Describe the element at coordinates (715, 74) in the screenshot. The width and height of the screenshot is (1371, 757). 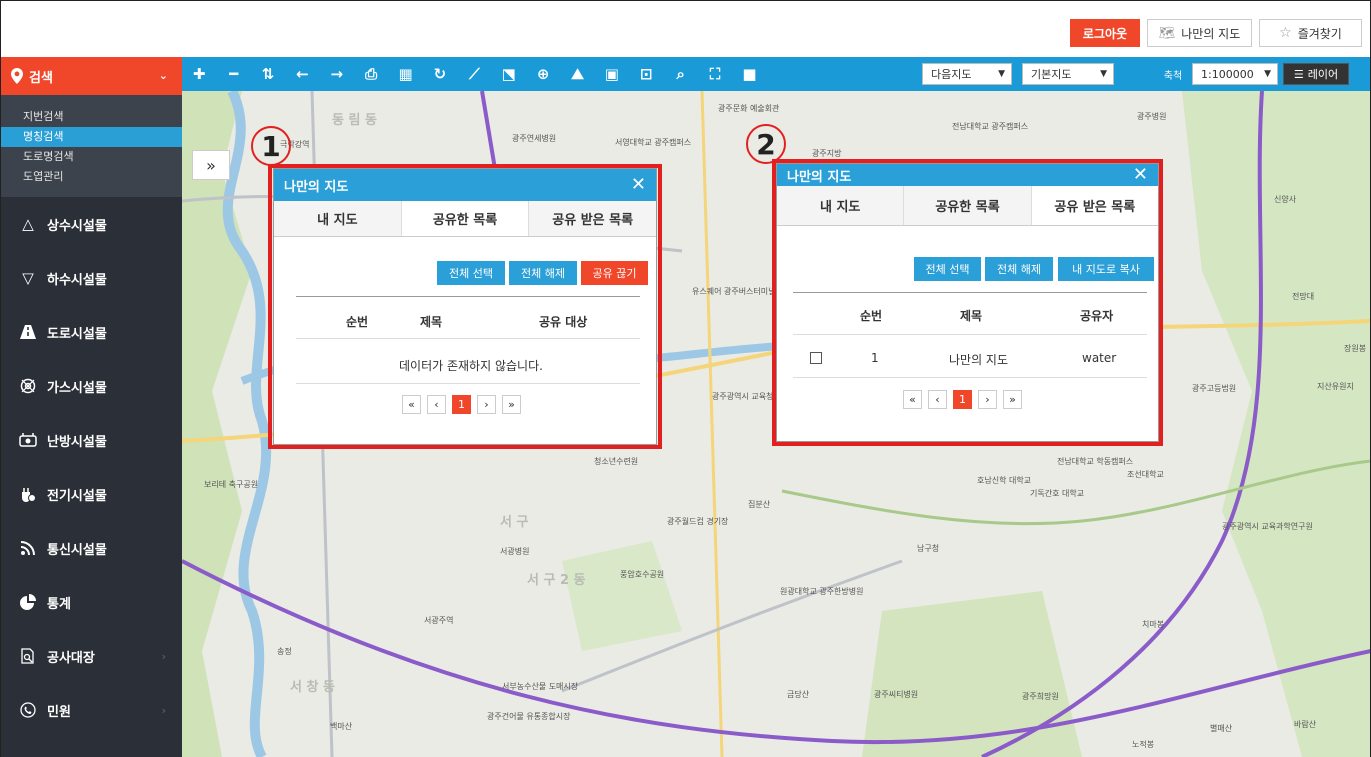
I see `fullscreen-icon: ⛶` at that location.